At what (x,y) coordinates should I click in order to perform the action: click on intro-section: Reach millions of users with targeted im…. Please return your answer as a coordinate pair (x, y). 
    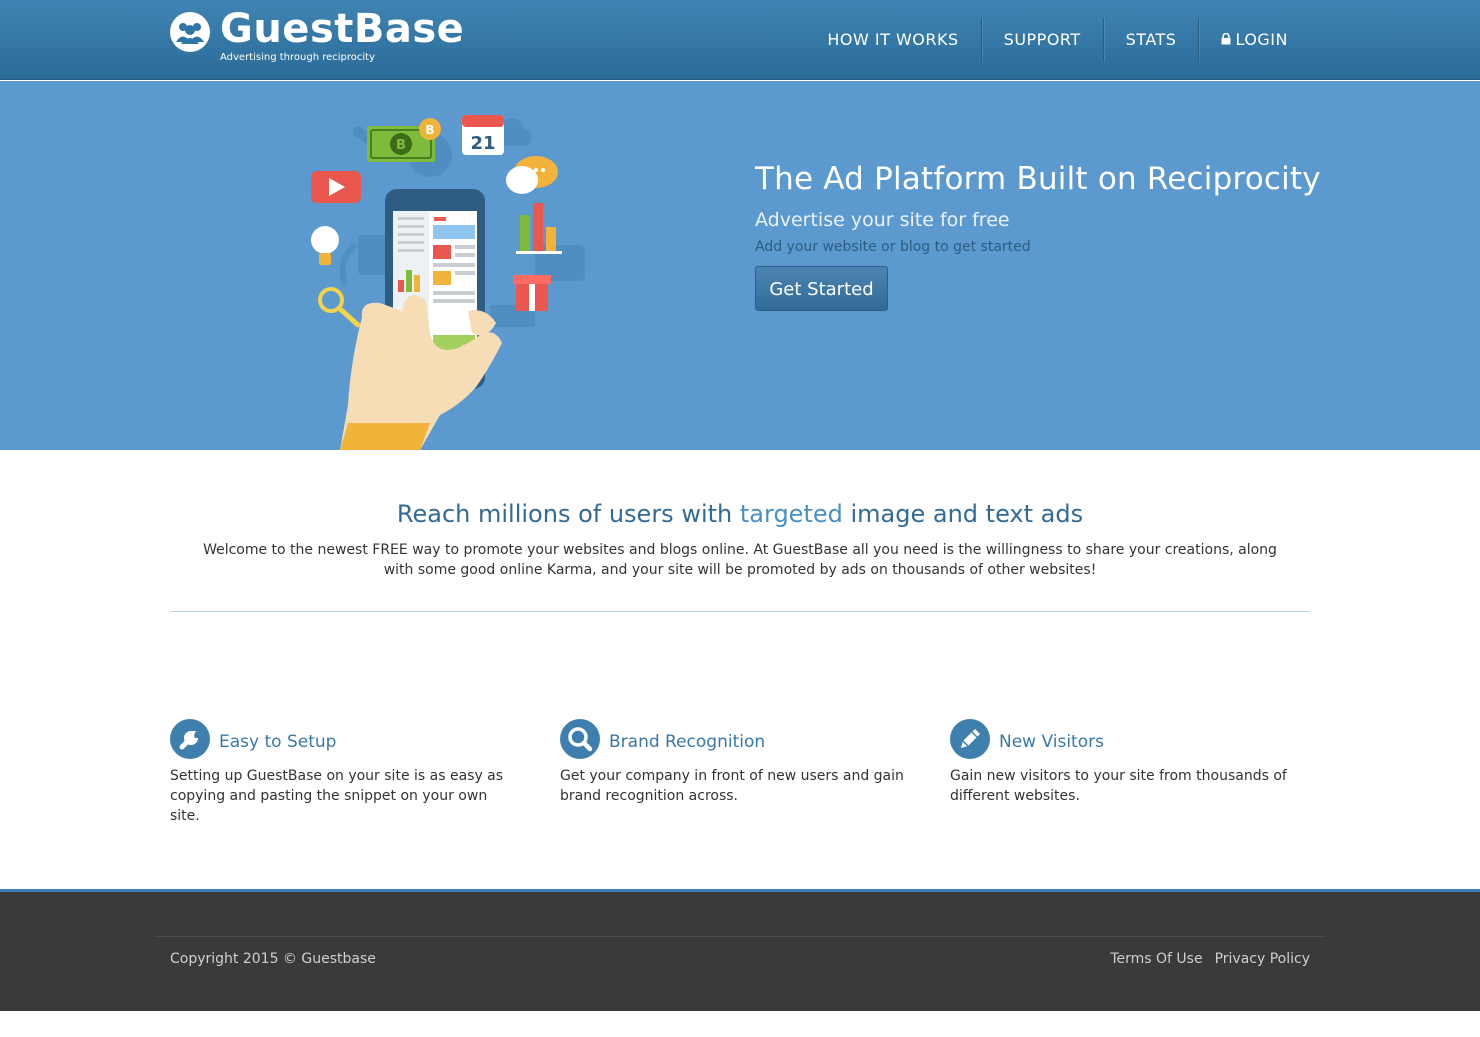
    Looking at the image, I should click on (740, 537).